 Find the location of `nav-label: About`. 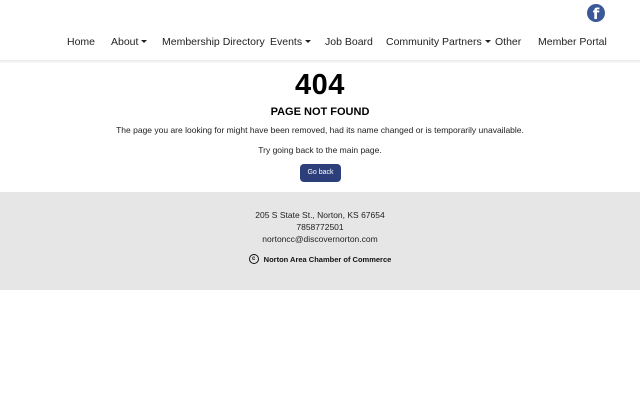

nav-label: About is located at coordinates (125, 42).